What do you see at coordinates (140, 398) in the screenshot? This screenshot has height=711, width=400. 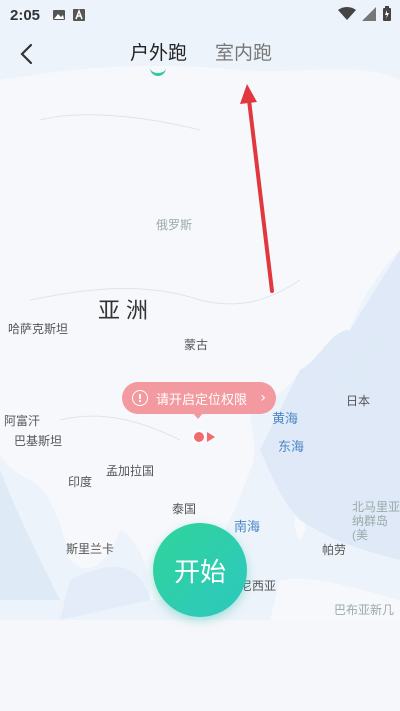 I see `warning-icon: !` at bounding box center [140, 398].